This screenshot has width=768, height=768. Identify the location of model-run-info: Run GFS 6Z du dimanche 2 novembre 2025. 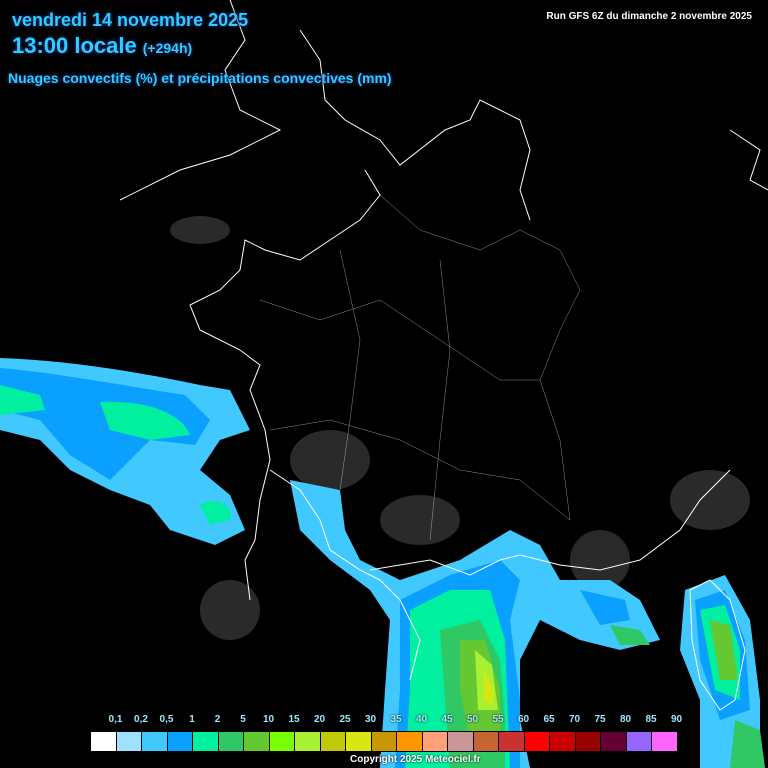
(649, 16).